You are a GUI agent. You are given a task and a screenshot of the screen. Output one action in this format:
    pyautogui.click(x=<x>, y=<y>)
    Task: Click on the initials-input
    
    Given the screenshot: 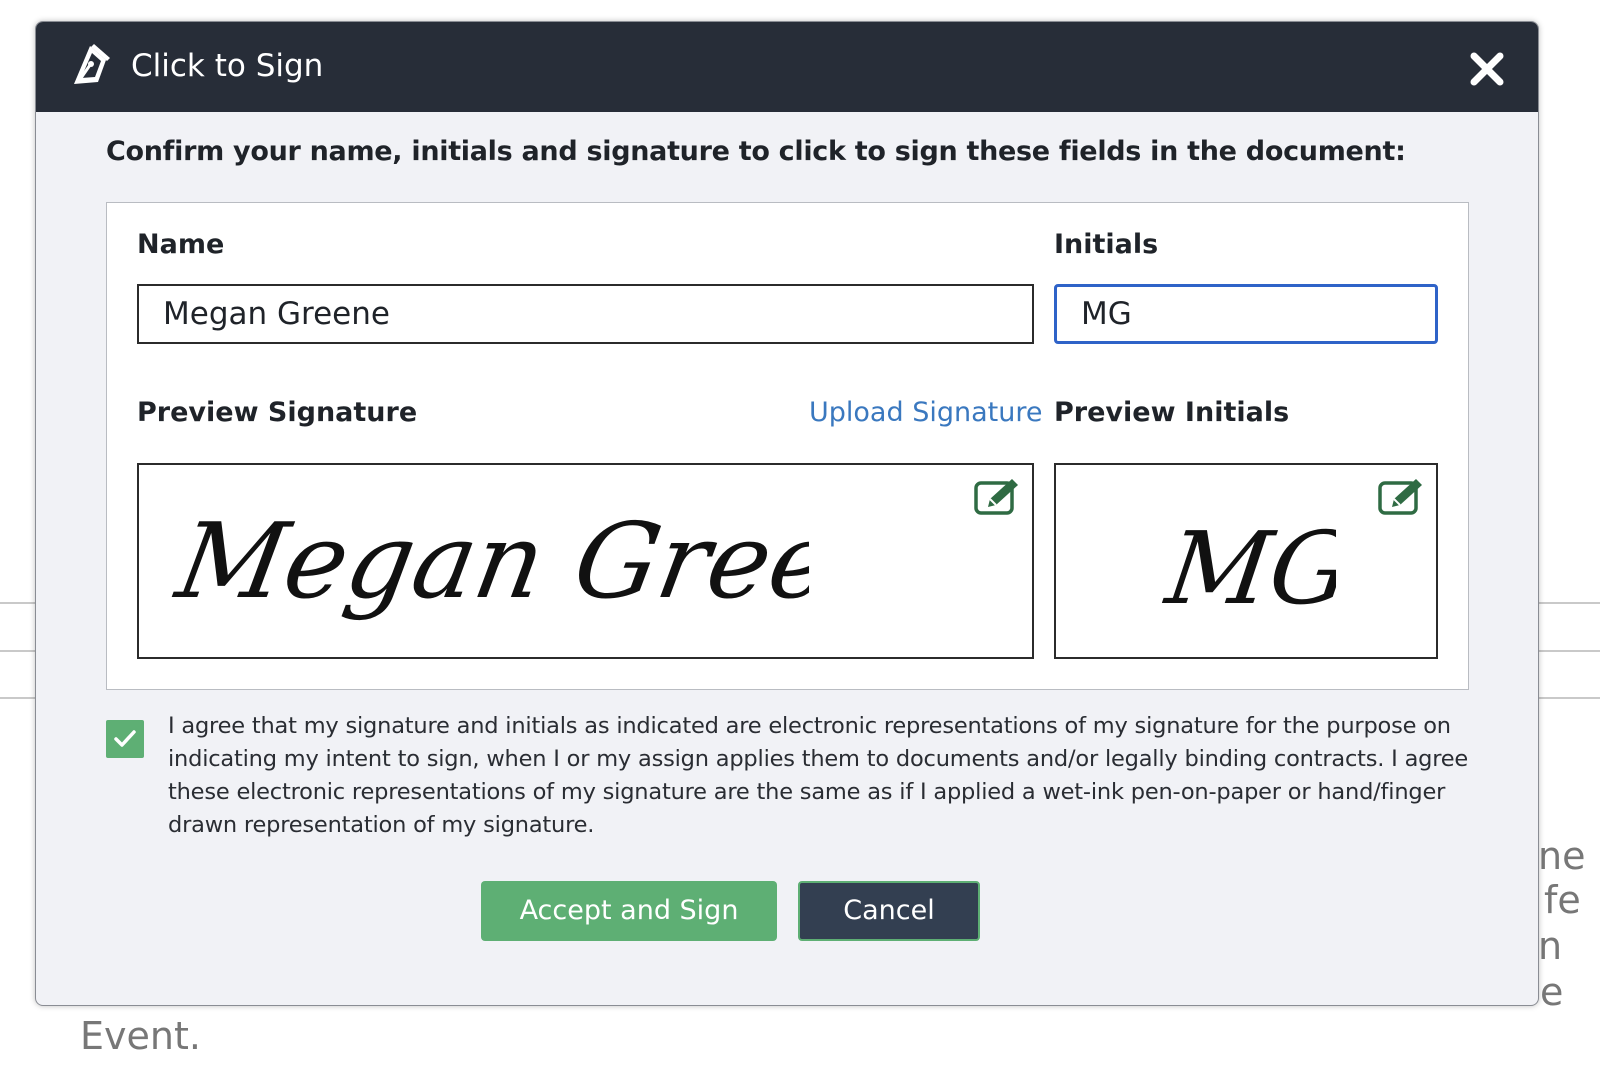 What is the action you would take?
    pyautogui.click(x=1246, y=314)
    